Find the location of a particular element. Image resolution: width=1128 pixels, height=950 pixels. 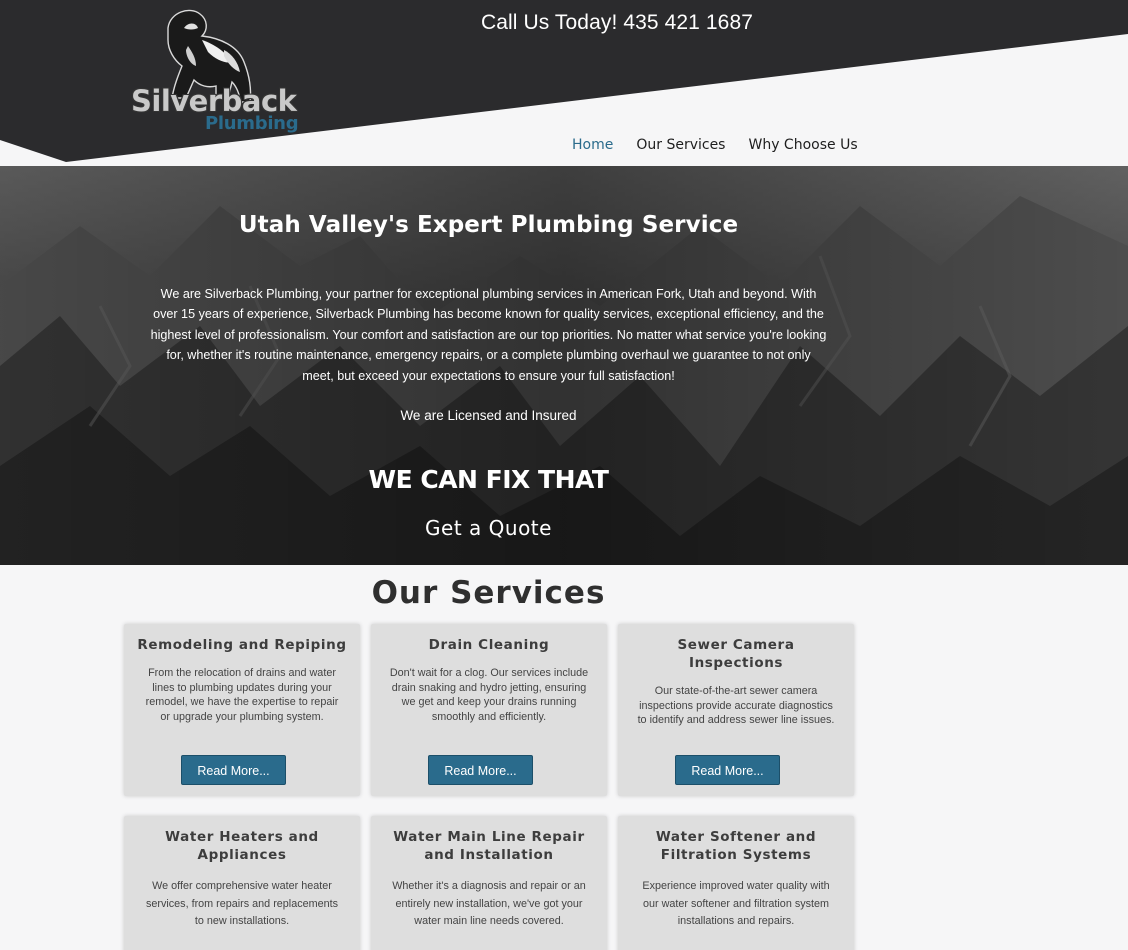

phone-callout: Call Us Today! 435 421 1687 is located at coordinates (617, 23).